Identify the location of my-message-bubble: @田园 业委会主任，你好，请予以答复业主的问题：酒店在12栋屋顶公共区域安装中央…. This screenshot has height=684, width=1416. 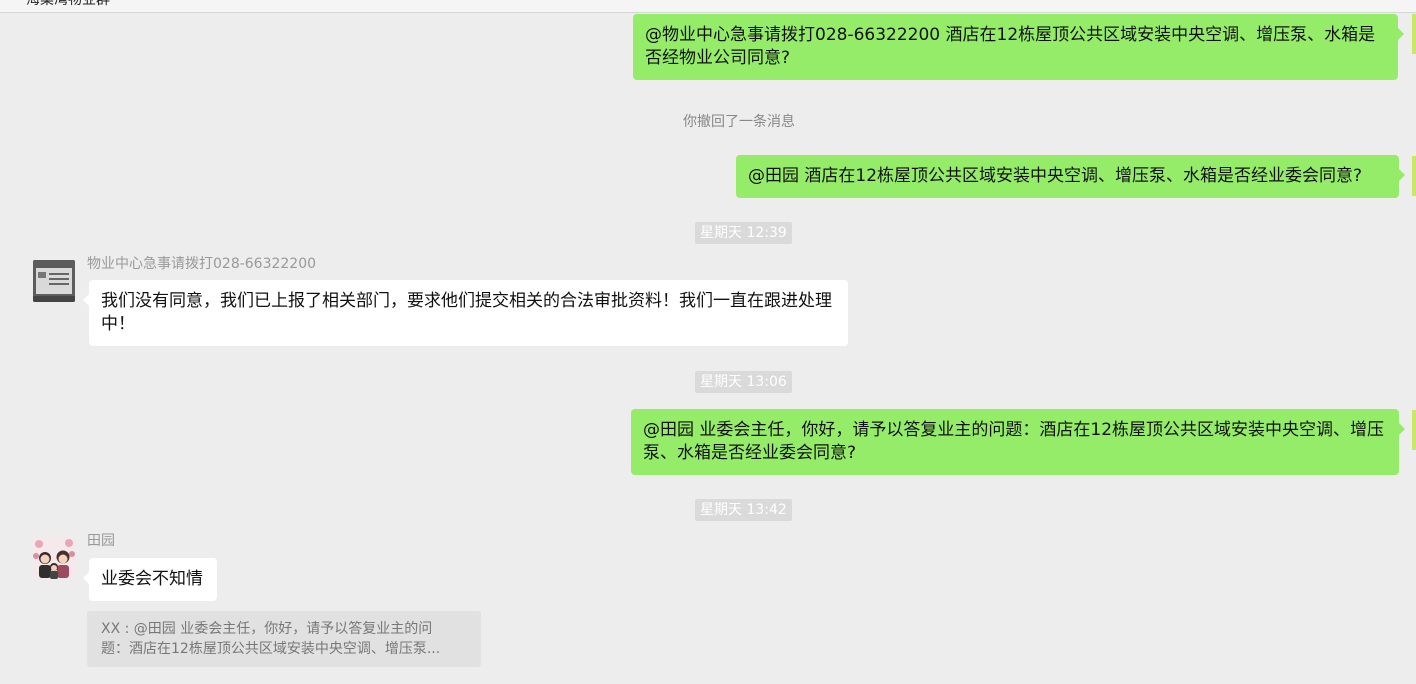
(1018, 442).